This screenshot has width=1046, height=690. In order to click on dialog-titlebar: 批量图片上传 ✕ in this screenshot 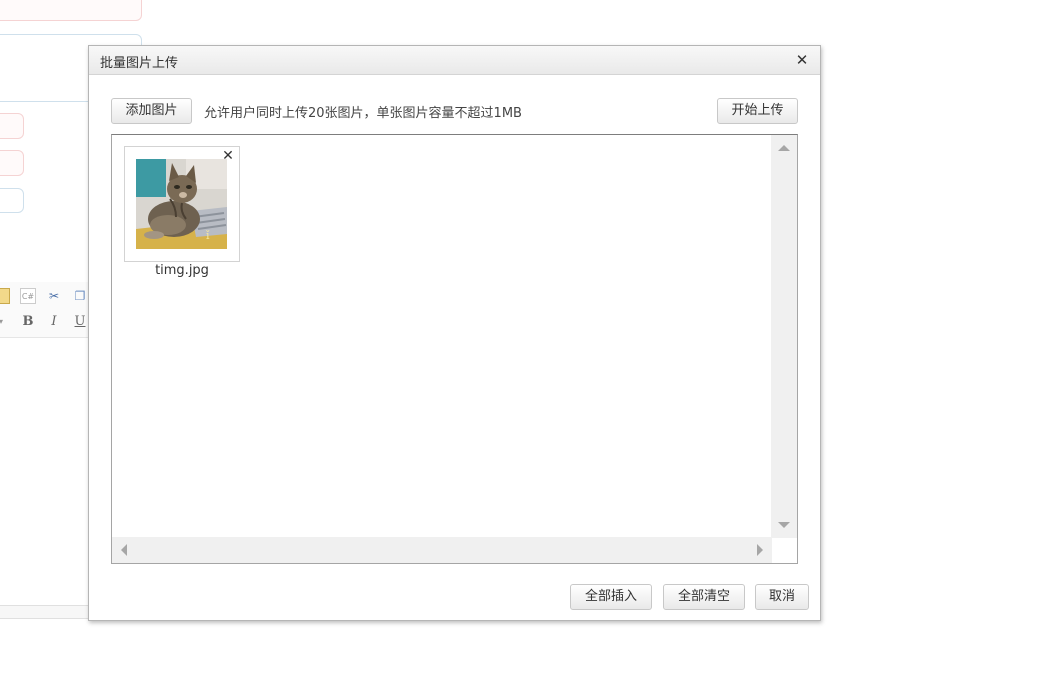, I will do `click(454, 60)`.